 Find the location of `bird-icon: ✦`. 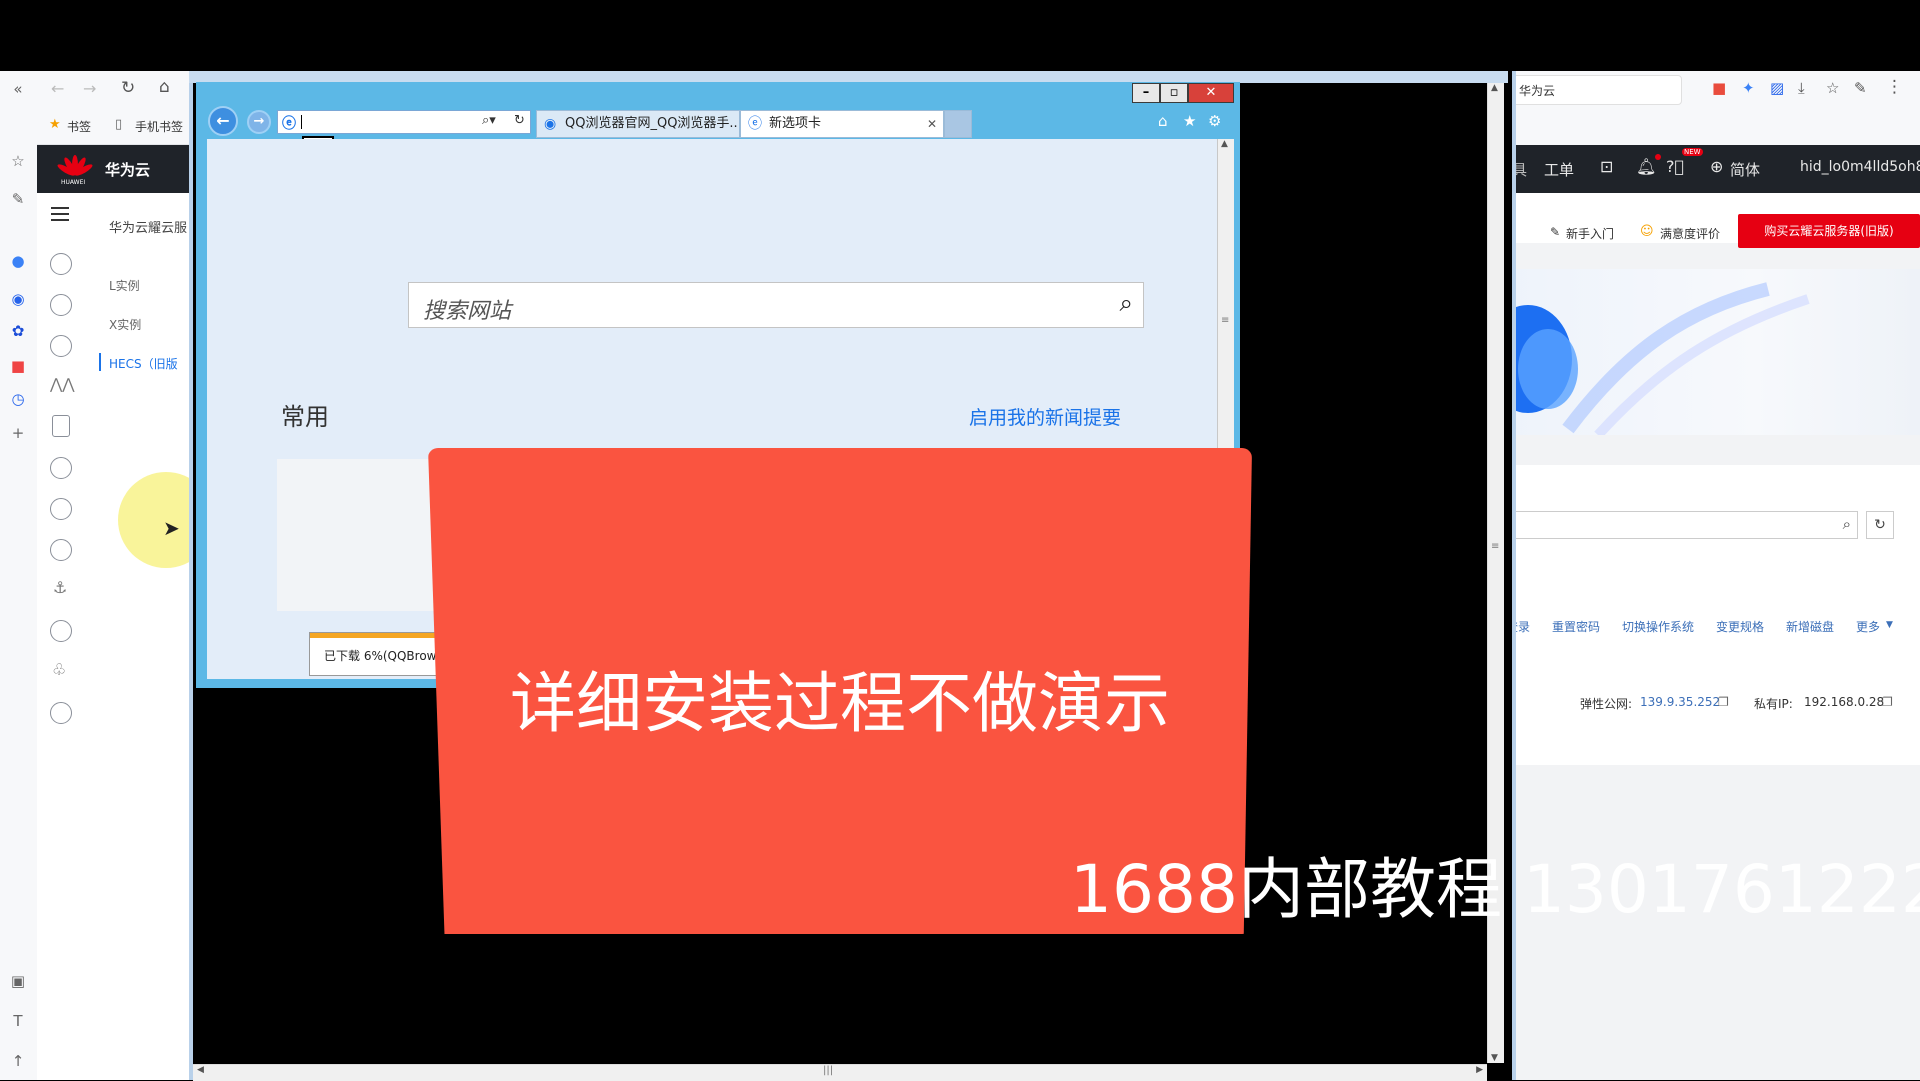

bird-icon: ✦ is located at coordinates (1748, 88).